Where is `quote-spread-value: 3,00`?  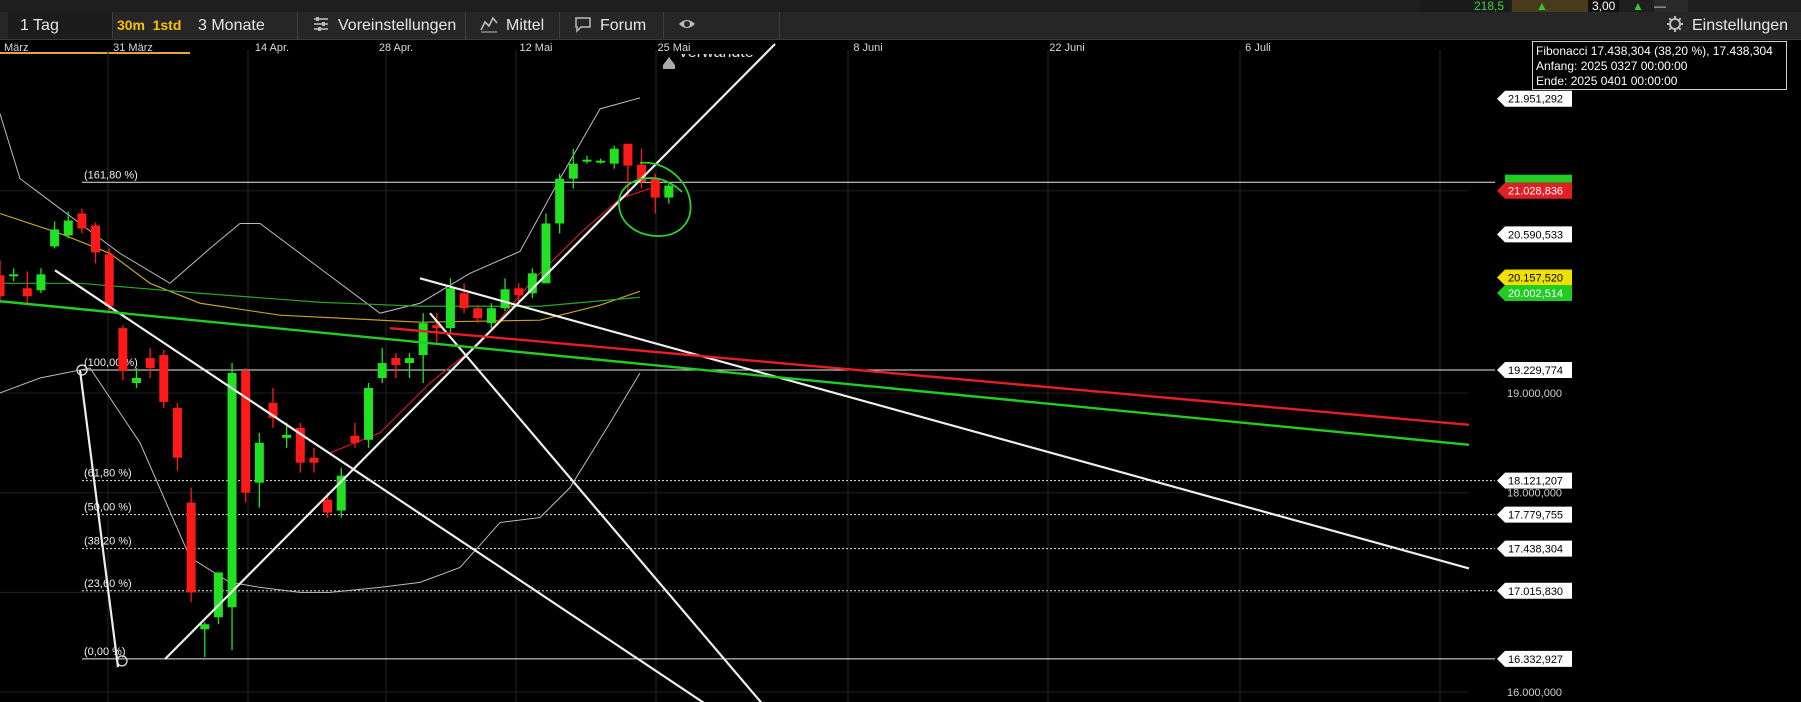 quote-spread-value: 3,00 is located at coordinates (1604, 6).